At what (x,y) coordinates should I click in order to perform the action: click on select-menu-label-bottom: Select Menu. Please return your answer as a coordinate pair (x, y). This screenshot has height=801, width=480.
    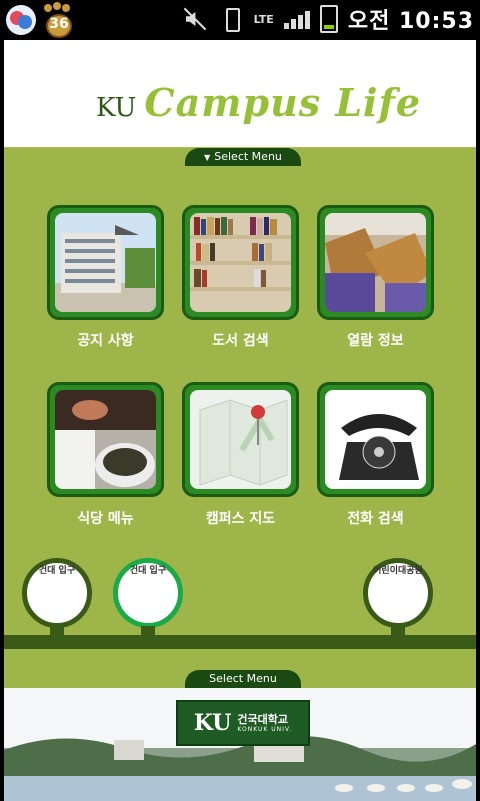
    Looking at the image, I should click on (243, 678).